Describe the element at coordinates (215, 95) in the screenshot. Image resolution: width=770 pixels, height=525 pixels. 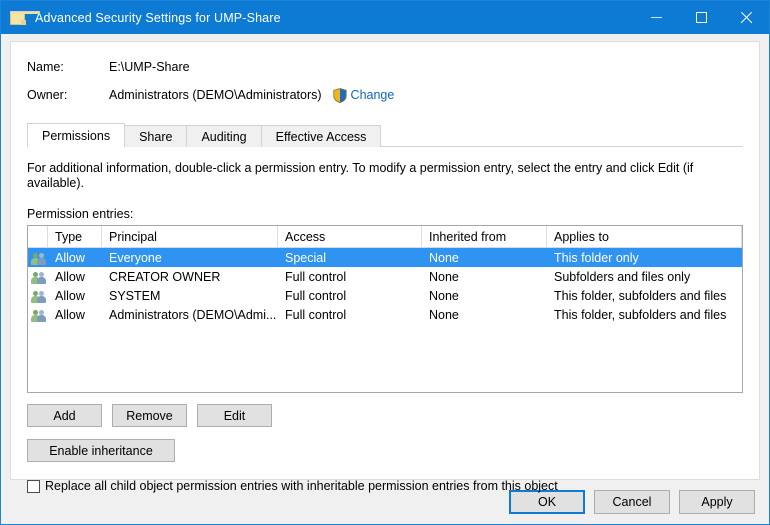
I see `owner-value: Administrators (DEMO\Administrators)` at that location.